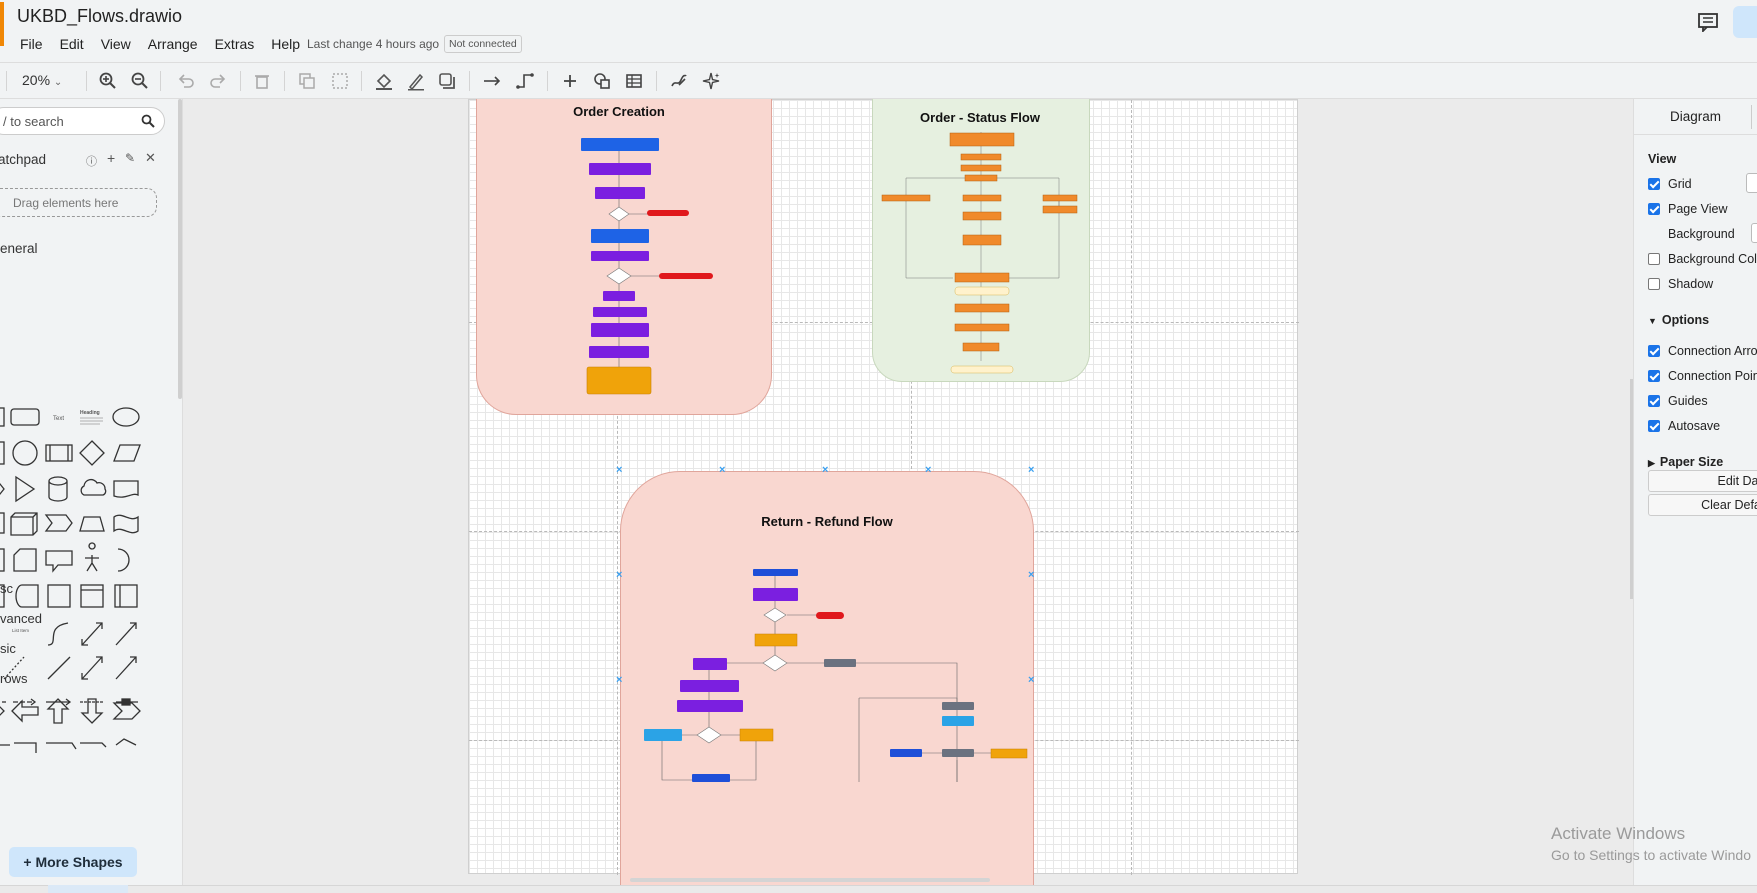 The height and width of the screenshot is (893, 1757). What do you see at coordinates (73, 862) in the screenshot?
I see `more-shapes-button: + More Shapes` at bounding box center [73, 862].